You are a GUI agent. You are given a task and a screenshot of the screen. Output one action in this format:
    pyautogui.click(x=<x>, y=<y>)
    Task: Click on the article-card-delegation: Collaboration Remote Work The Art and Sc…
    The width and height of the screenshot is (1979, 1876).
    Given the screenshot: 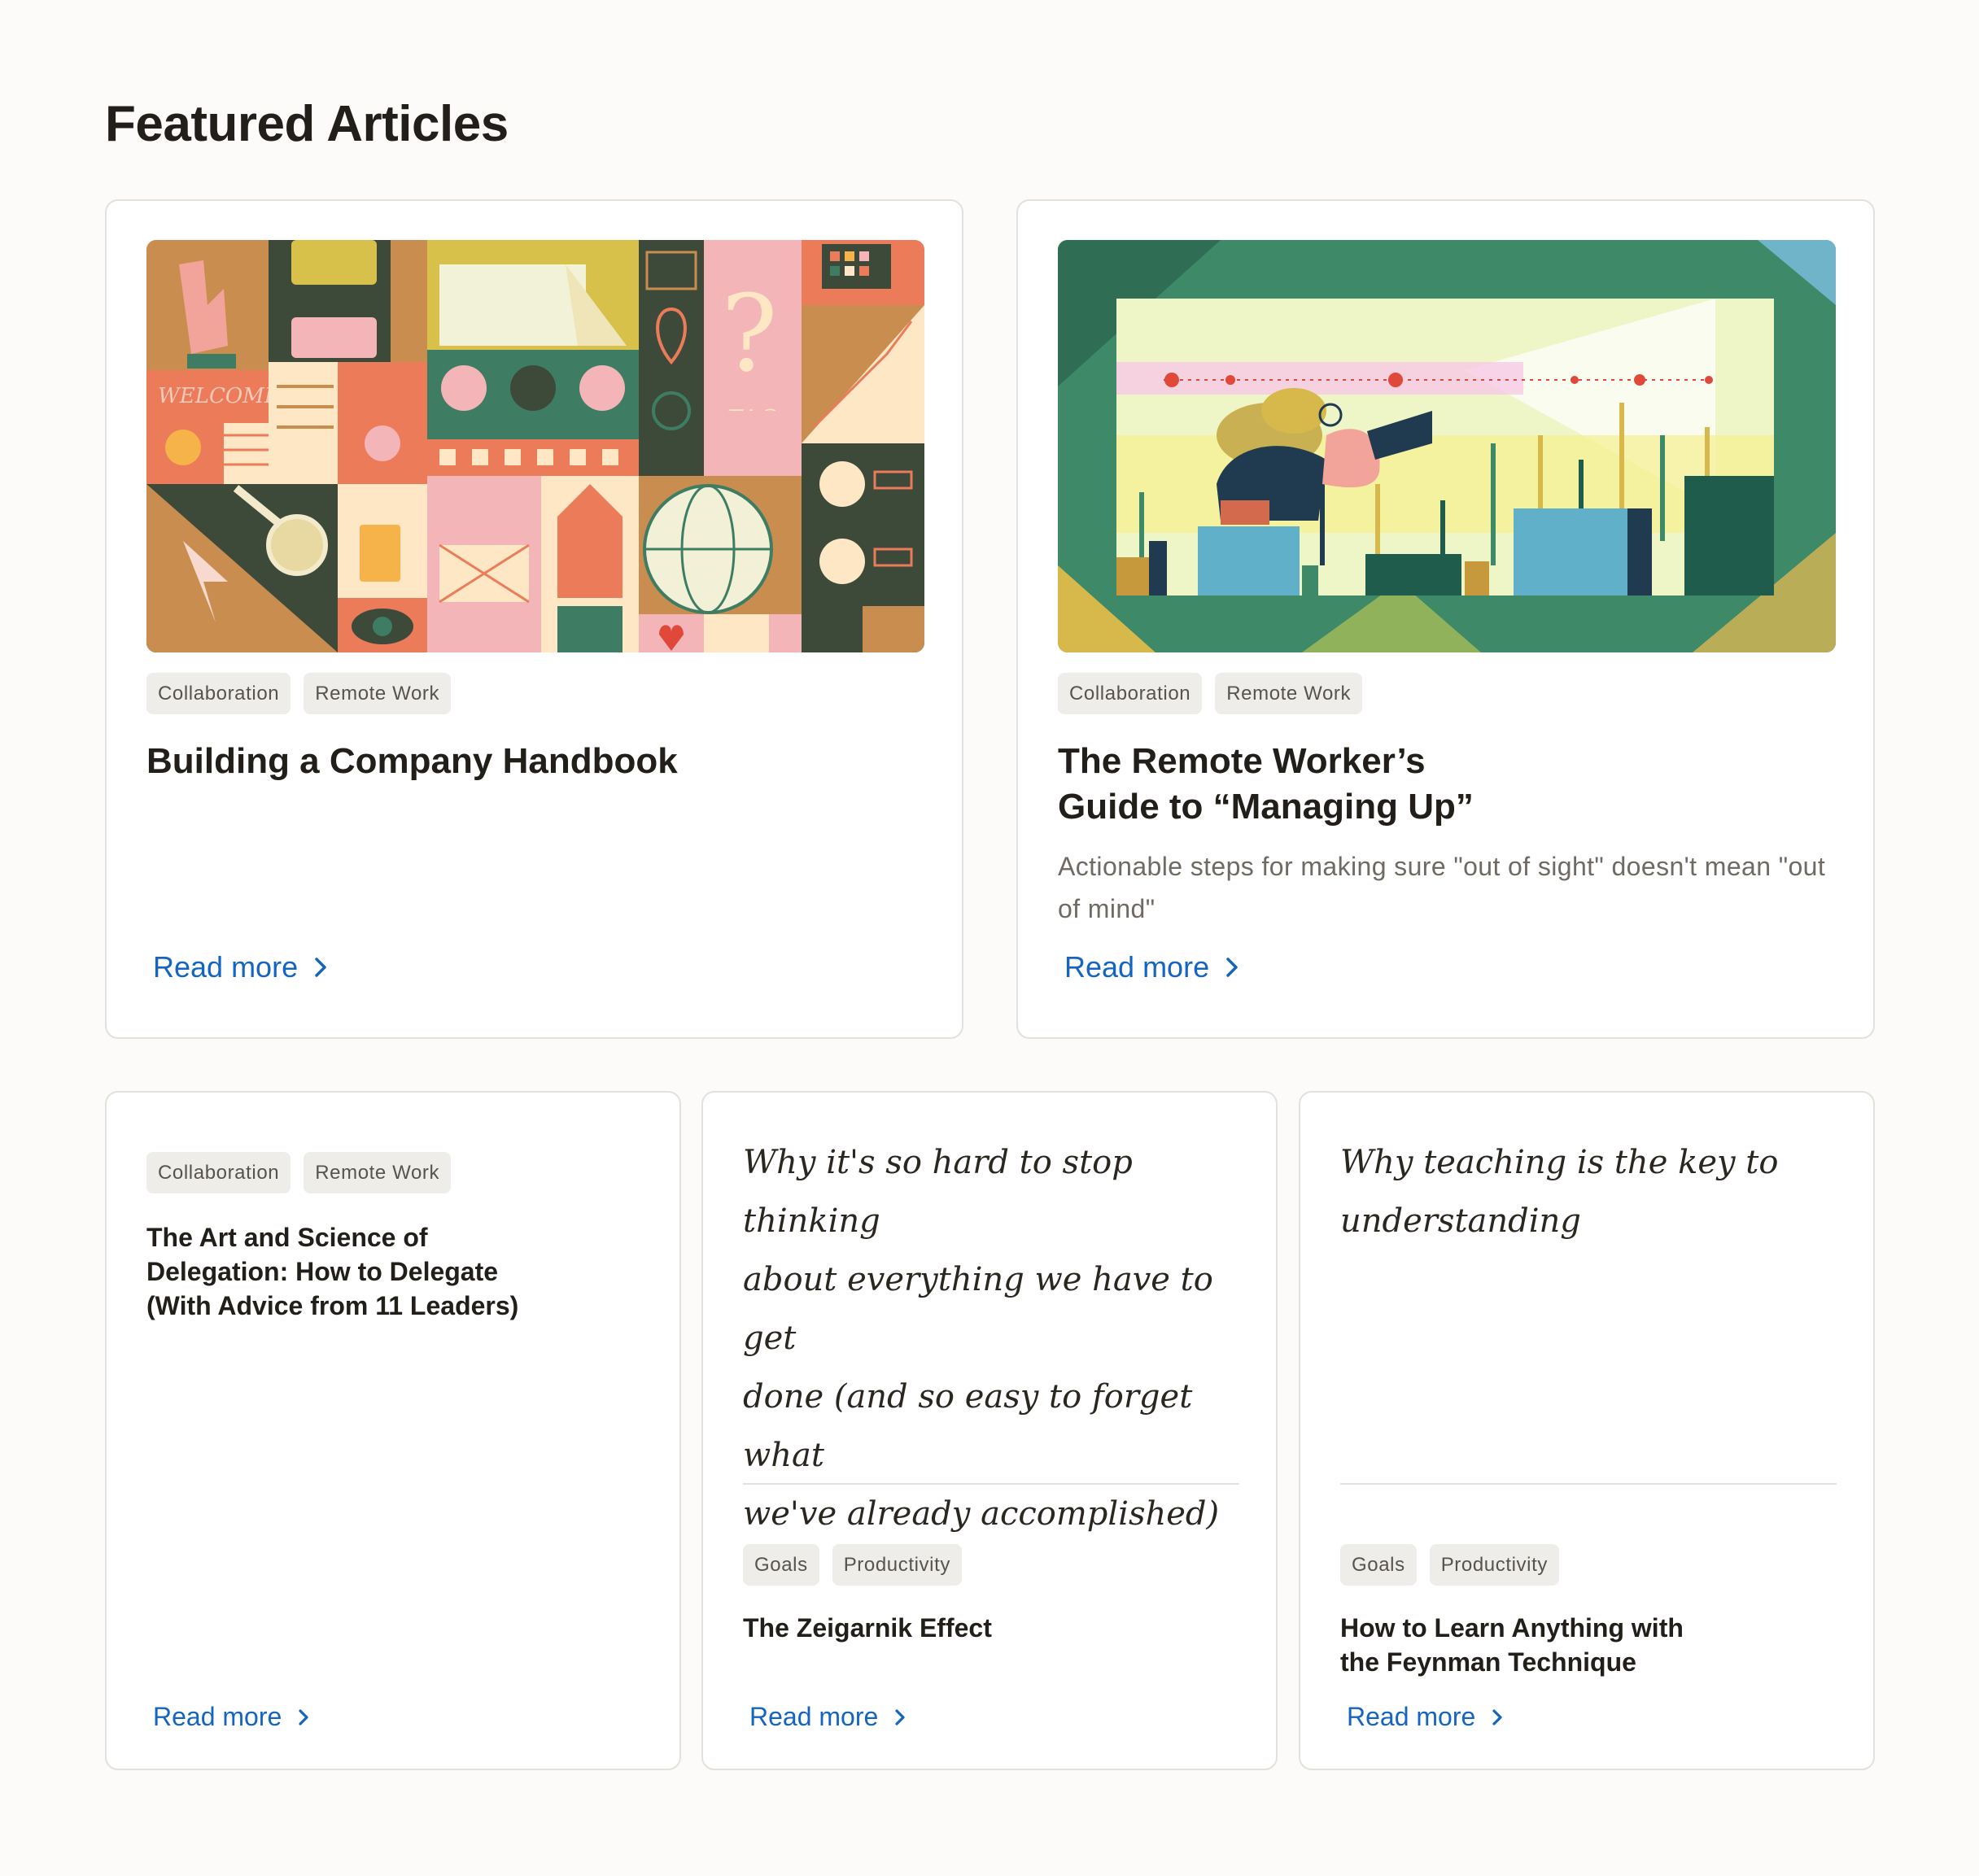 What is the action you would take?
    pyautogui.click(x=393, y=1430)
    